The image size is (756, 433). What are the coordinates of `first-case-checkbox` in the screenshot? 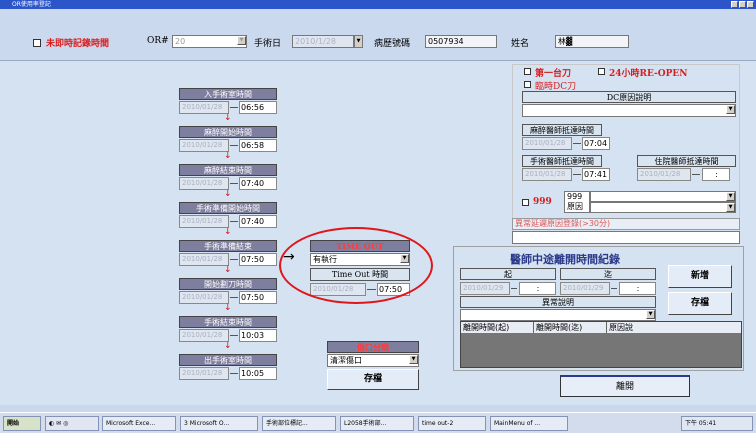 It's located at (527, 72).